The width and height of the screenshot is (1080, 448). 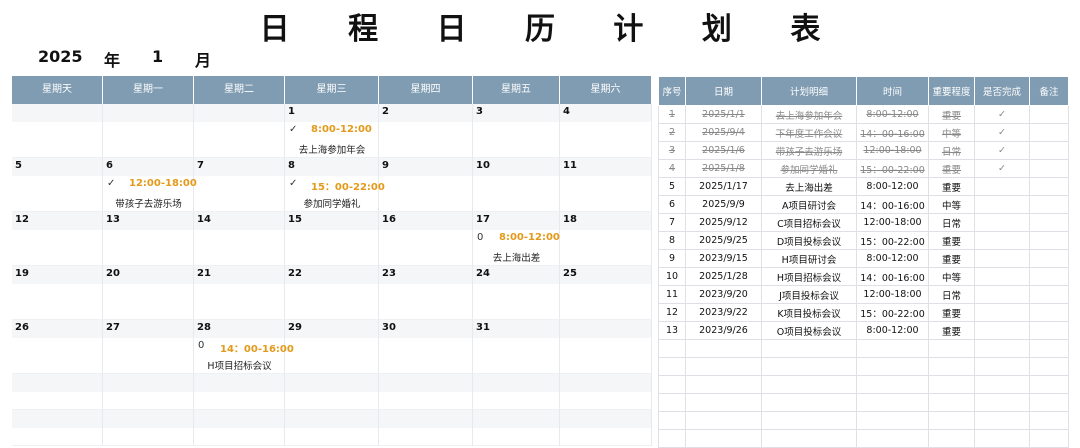 What do you see at coordinates (57, 347) in the screenshot?
I see `calendar-day-cell: 26` at bounding box center [57, 347].